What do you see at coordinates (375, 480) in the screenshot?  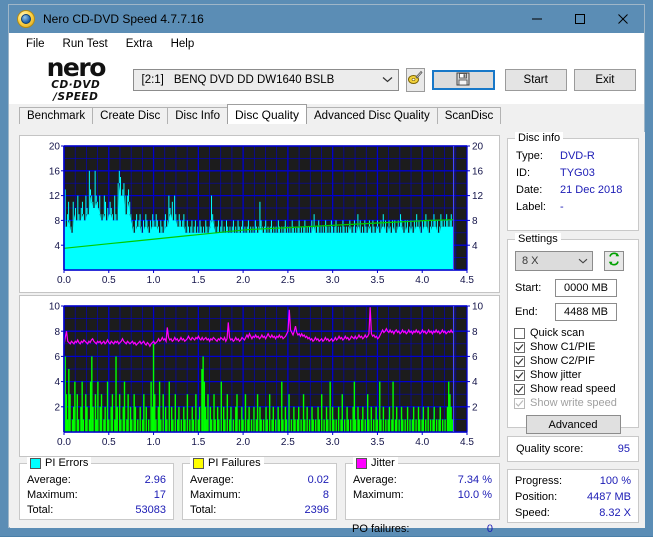 I see `jitter-average-label: Average:` at bounding box center [375, 480].